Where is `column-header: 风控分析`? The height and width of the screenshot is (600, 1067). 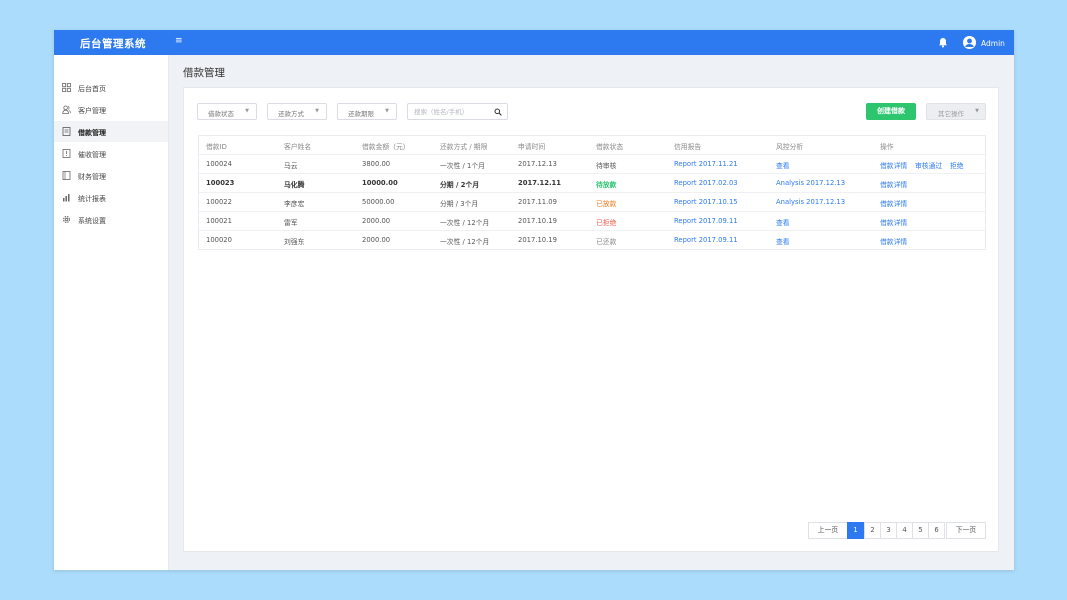 column-header: 风控分析 is located at coordinates (790, 147).